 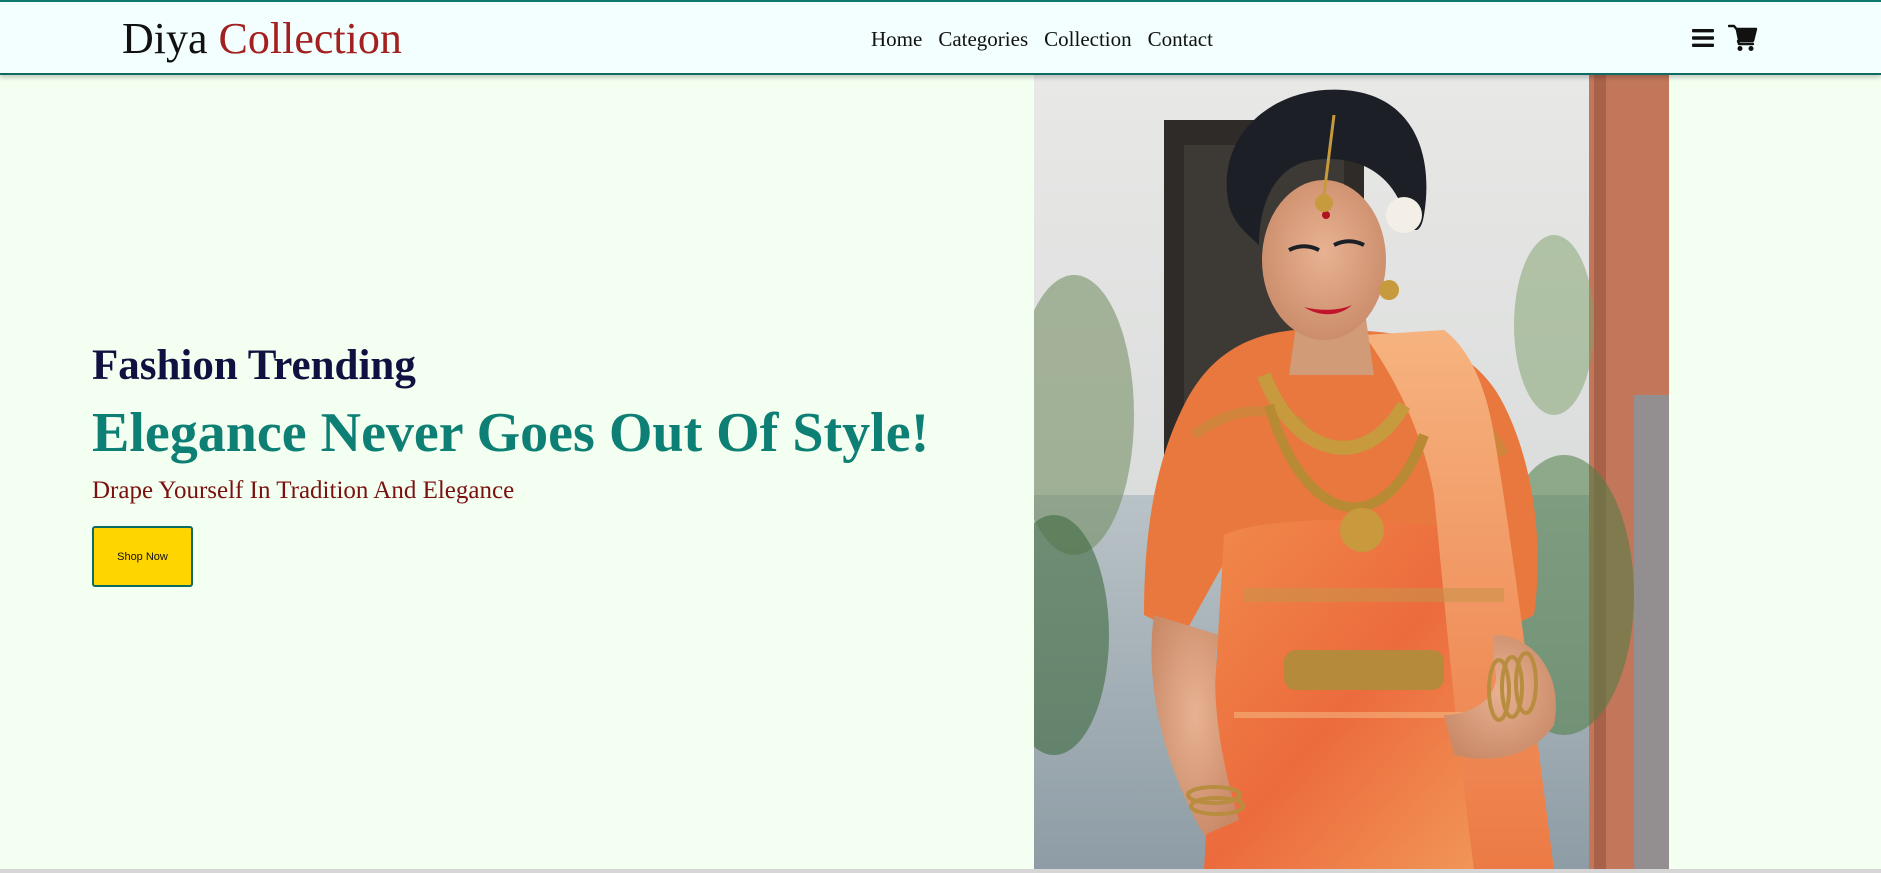 What do you see at coordinates (1088, 39) in the screenshot?
I see `nav-collection: Collection` at bounding box center [1088, 39].